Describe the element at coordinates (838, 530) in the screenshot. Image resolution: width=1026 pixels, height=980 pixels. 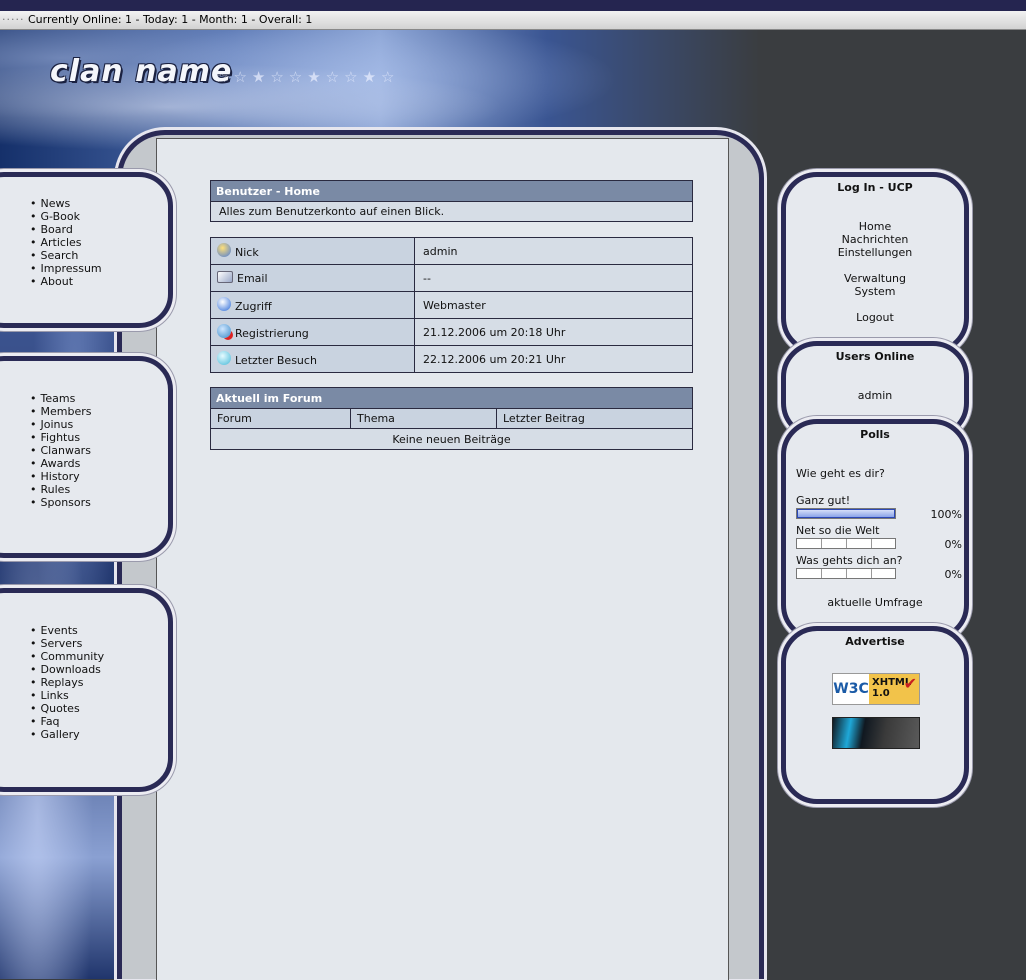
I see `poll-answer-2-label: Net so die Welt` at that location.